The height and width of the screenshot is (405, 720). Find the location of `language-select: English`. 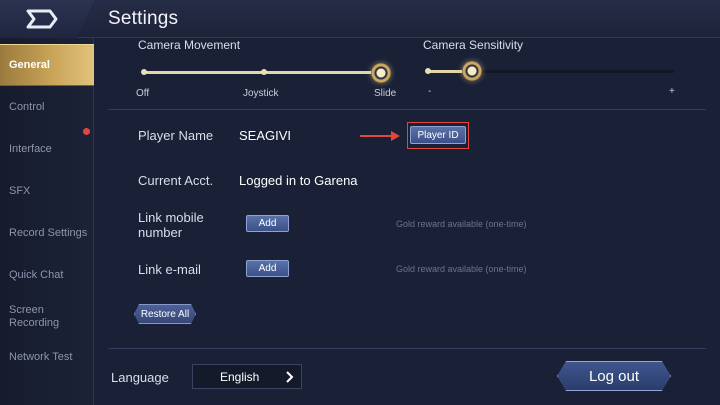

language-select: English is located at coordinates (247, 376).